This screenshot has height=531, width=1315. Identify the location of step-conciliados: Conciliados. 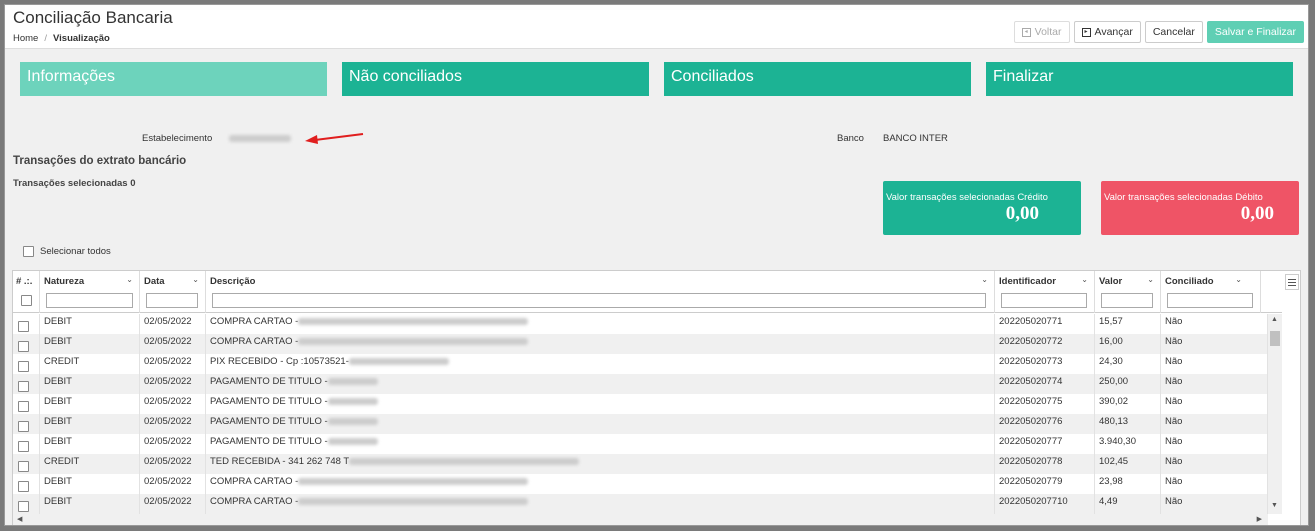
(817, 79).